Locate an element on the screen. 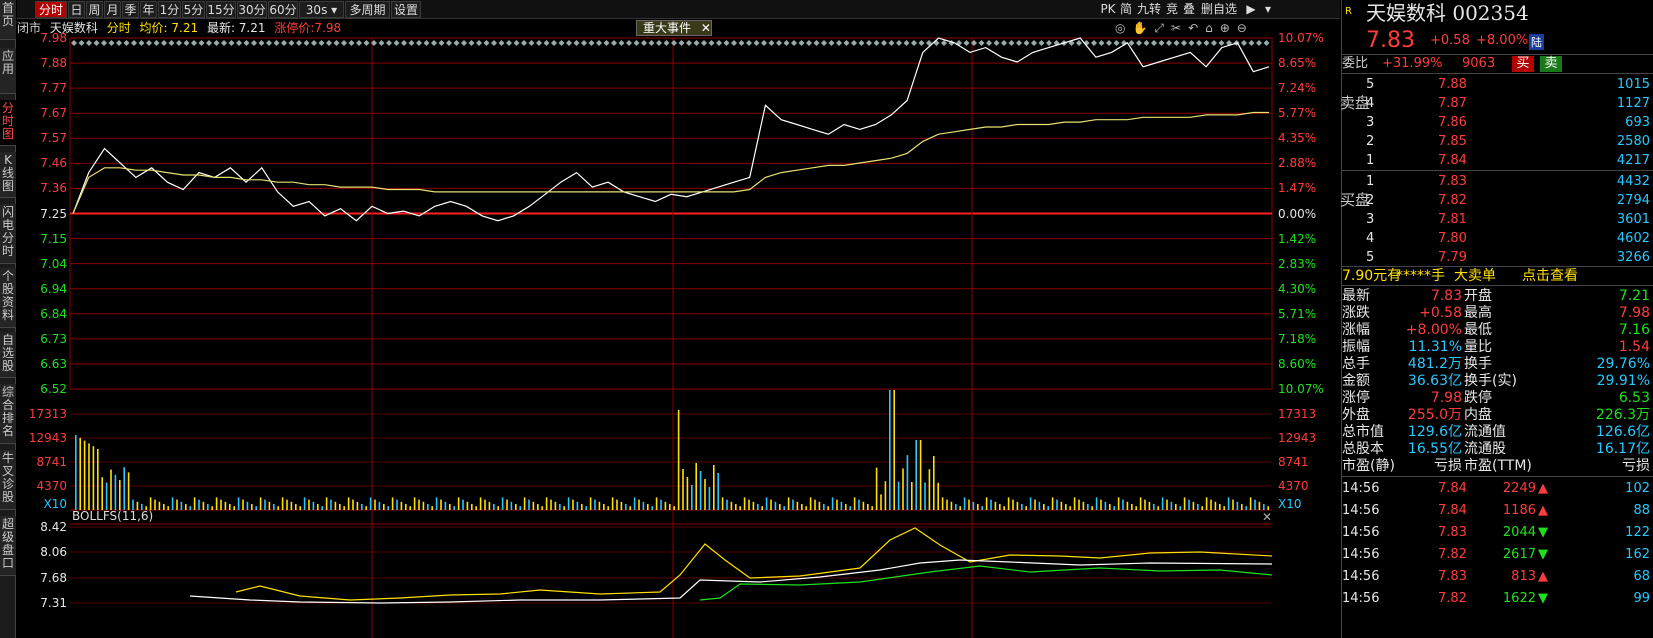 The height and width of the screenshot is (638, 1653). stat-label: 总手 is located at coordinates (1356, 364).